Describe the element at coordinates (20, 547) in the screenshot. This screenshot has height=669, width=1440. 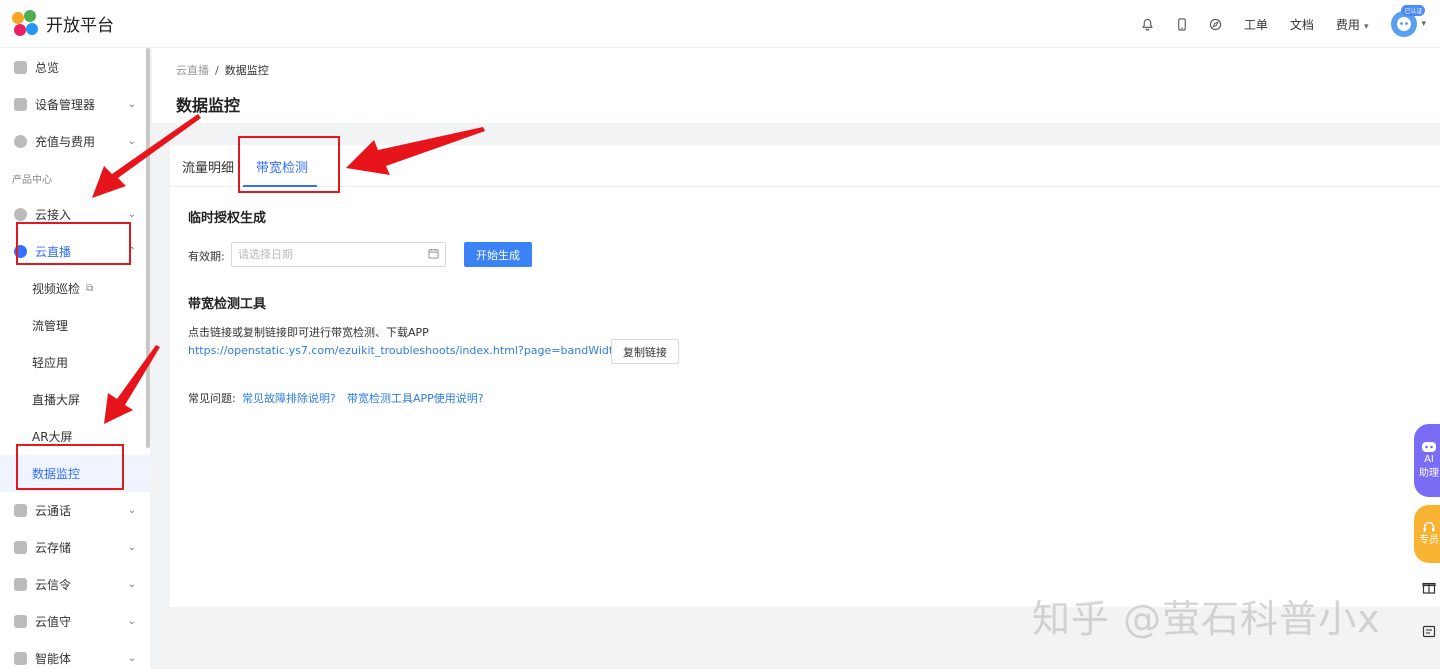
I see `storage-icon` at that location.